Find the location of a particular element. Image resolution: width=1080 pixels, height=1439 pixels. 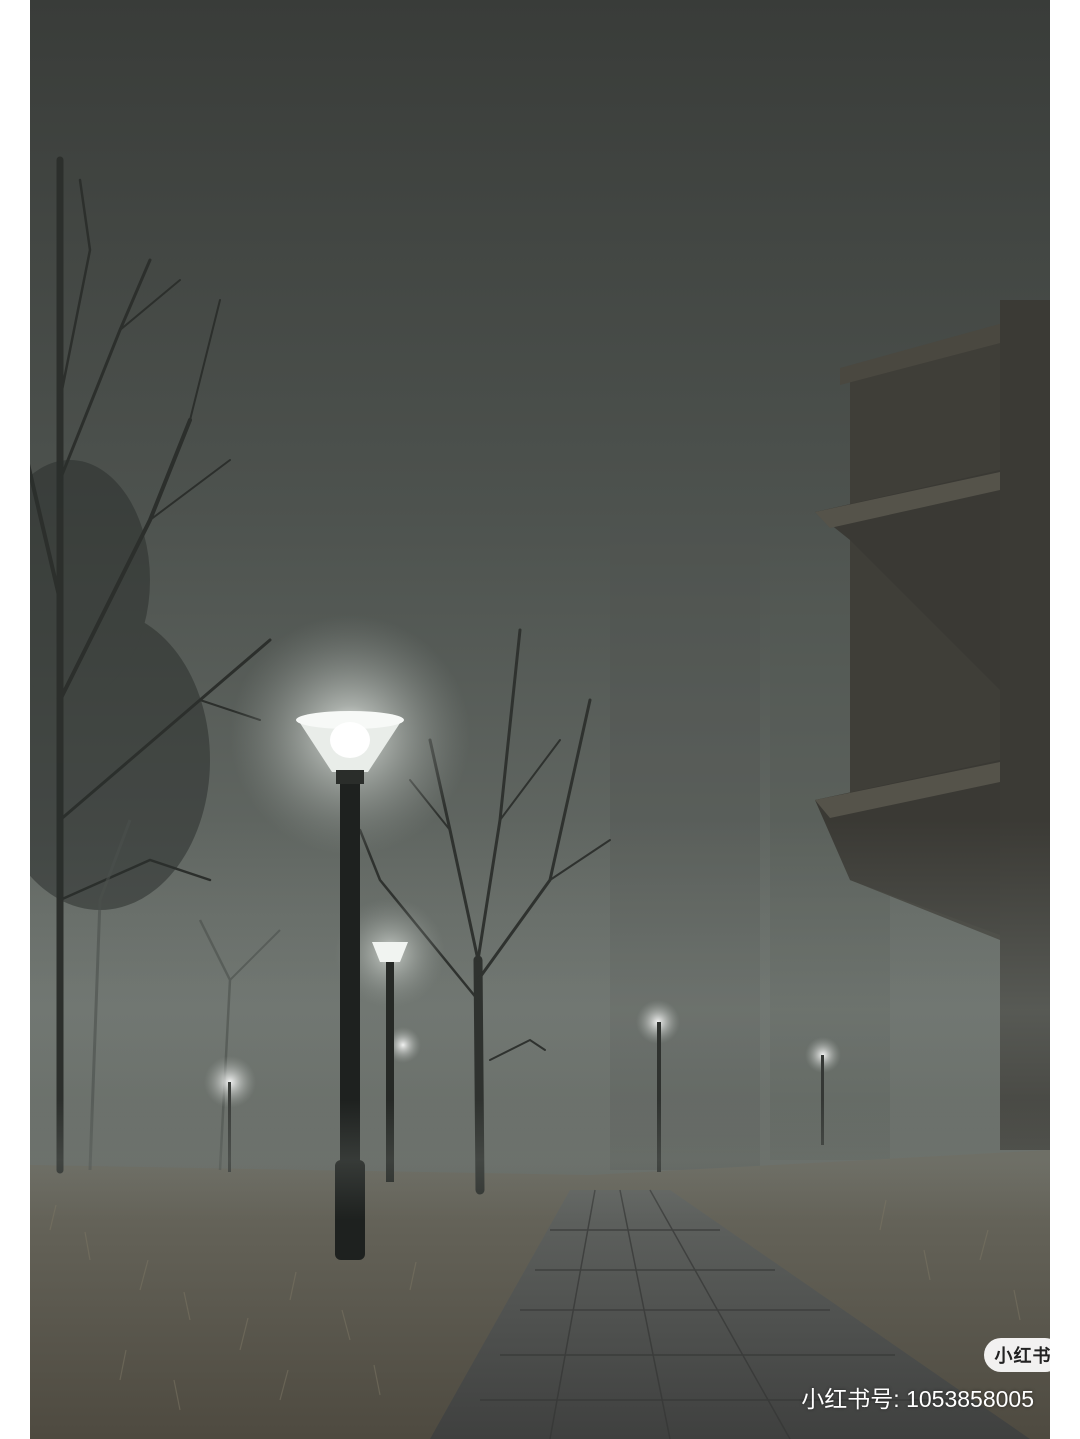

watermark-logo: 小红书 is located at coordinates (1017, 1355).